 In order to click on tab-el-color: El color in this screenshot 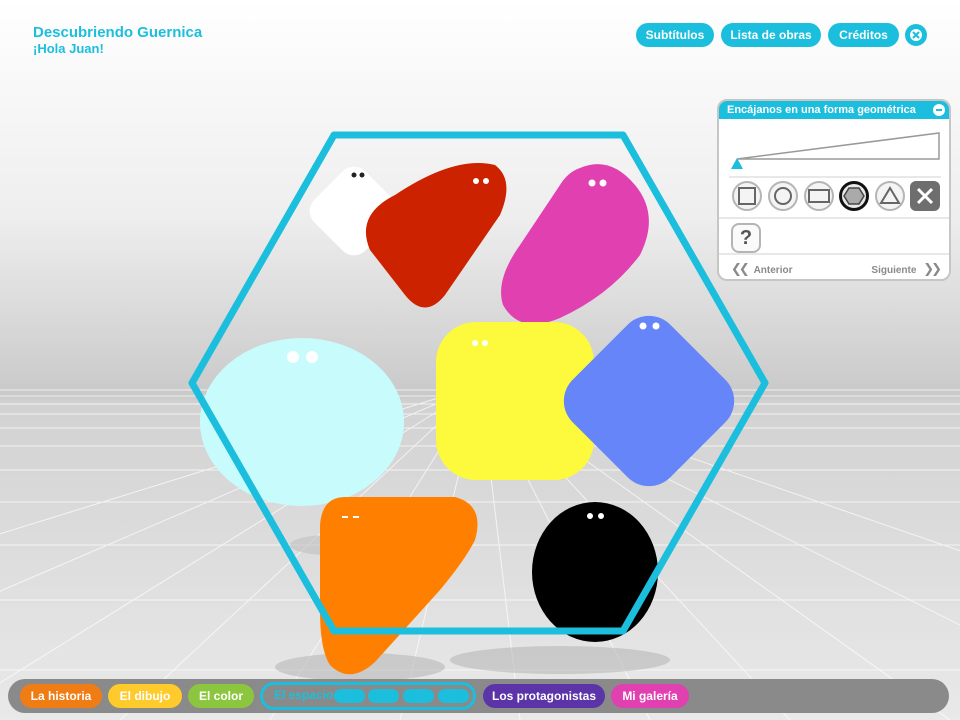, I will do `click(221, 696)`.